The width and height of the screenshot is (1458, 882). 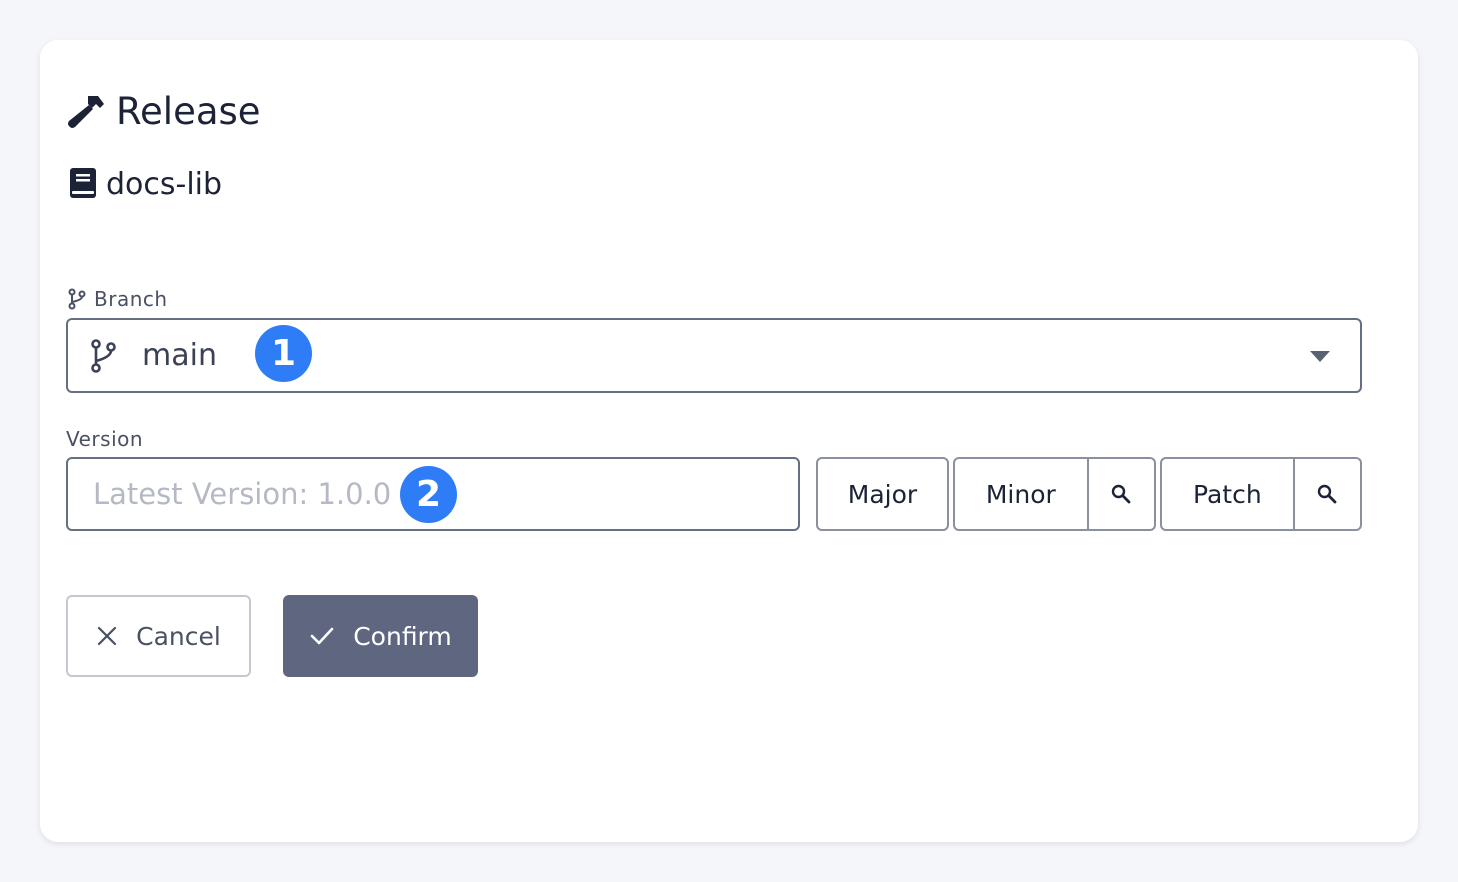 I want to click on branch-label: Branch, so click(x=117, y=299).